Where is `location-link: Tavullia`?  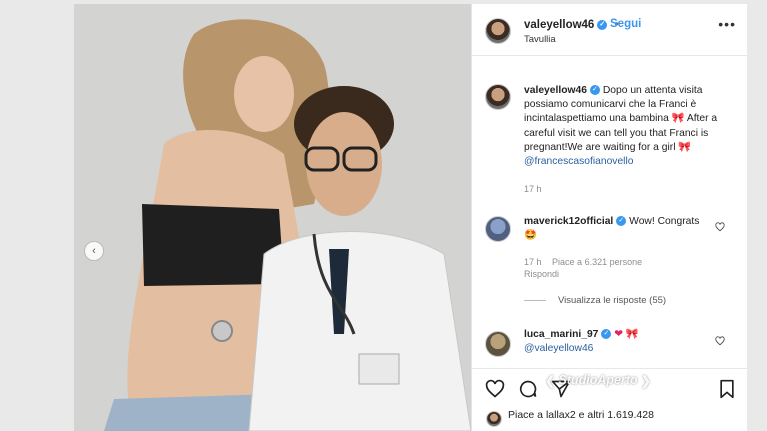 location-link: Tavullia is located at coordinates (540, 39).